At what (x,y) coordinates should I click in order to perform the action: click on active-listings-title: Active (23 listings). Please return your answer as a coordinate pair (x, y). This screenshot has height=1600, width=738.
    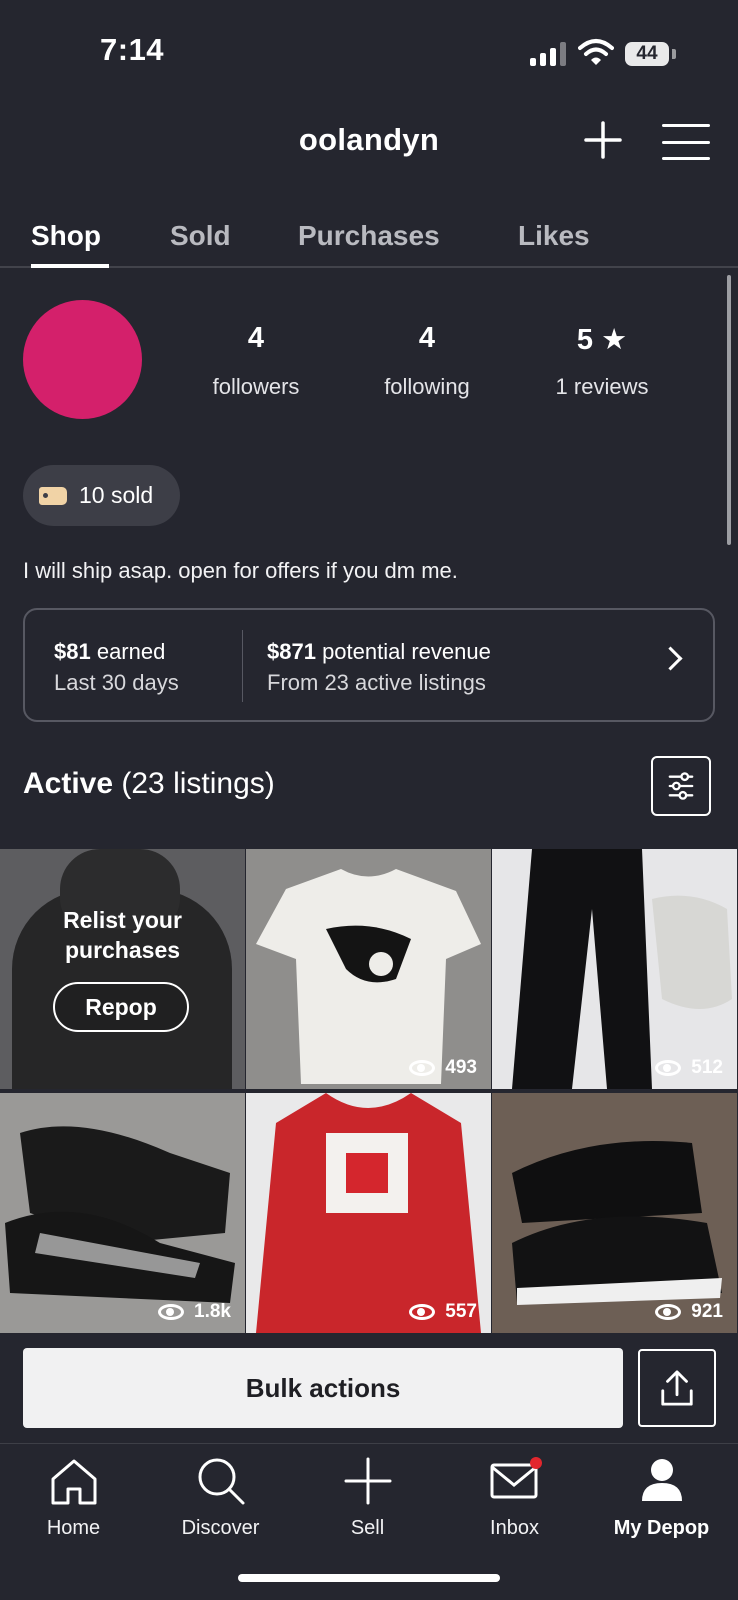
    Looking at the image, I should click on (149, 784).